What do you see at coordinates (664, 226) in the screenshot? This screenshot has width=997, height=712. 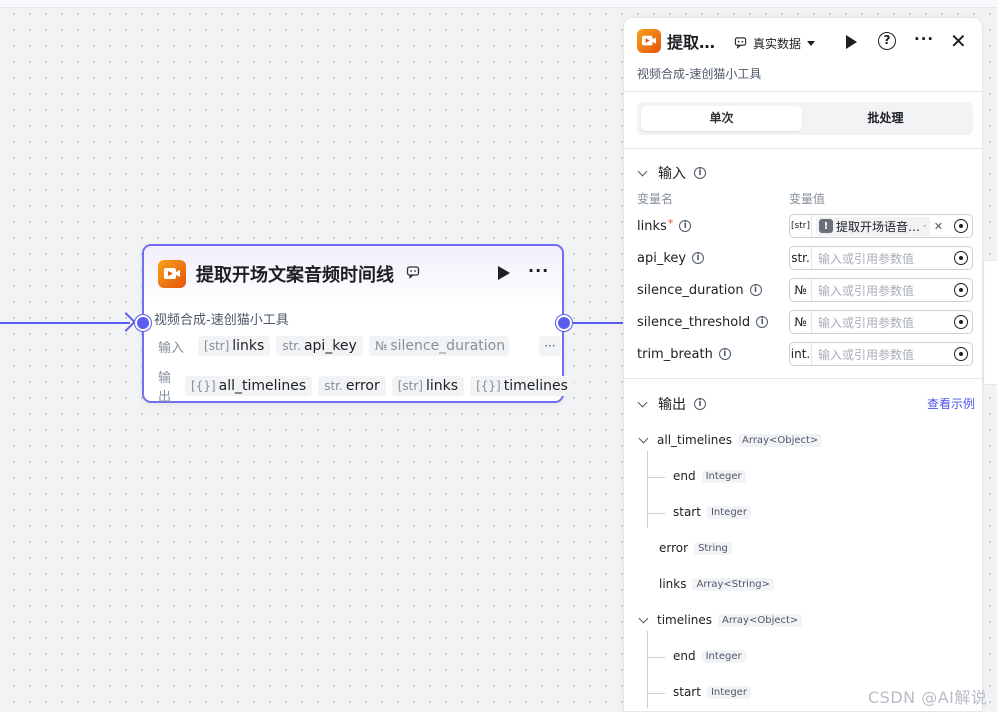 I see `field-label-links: links * i` at bounding box center [664, 226].